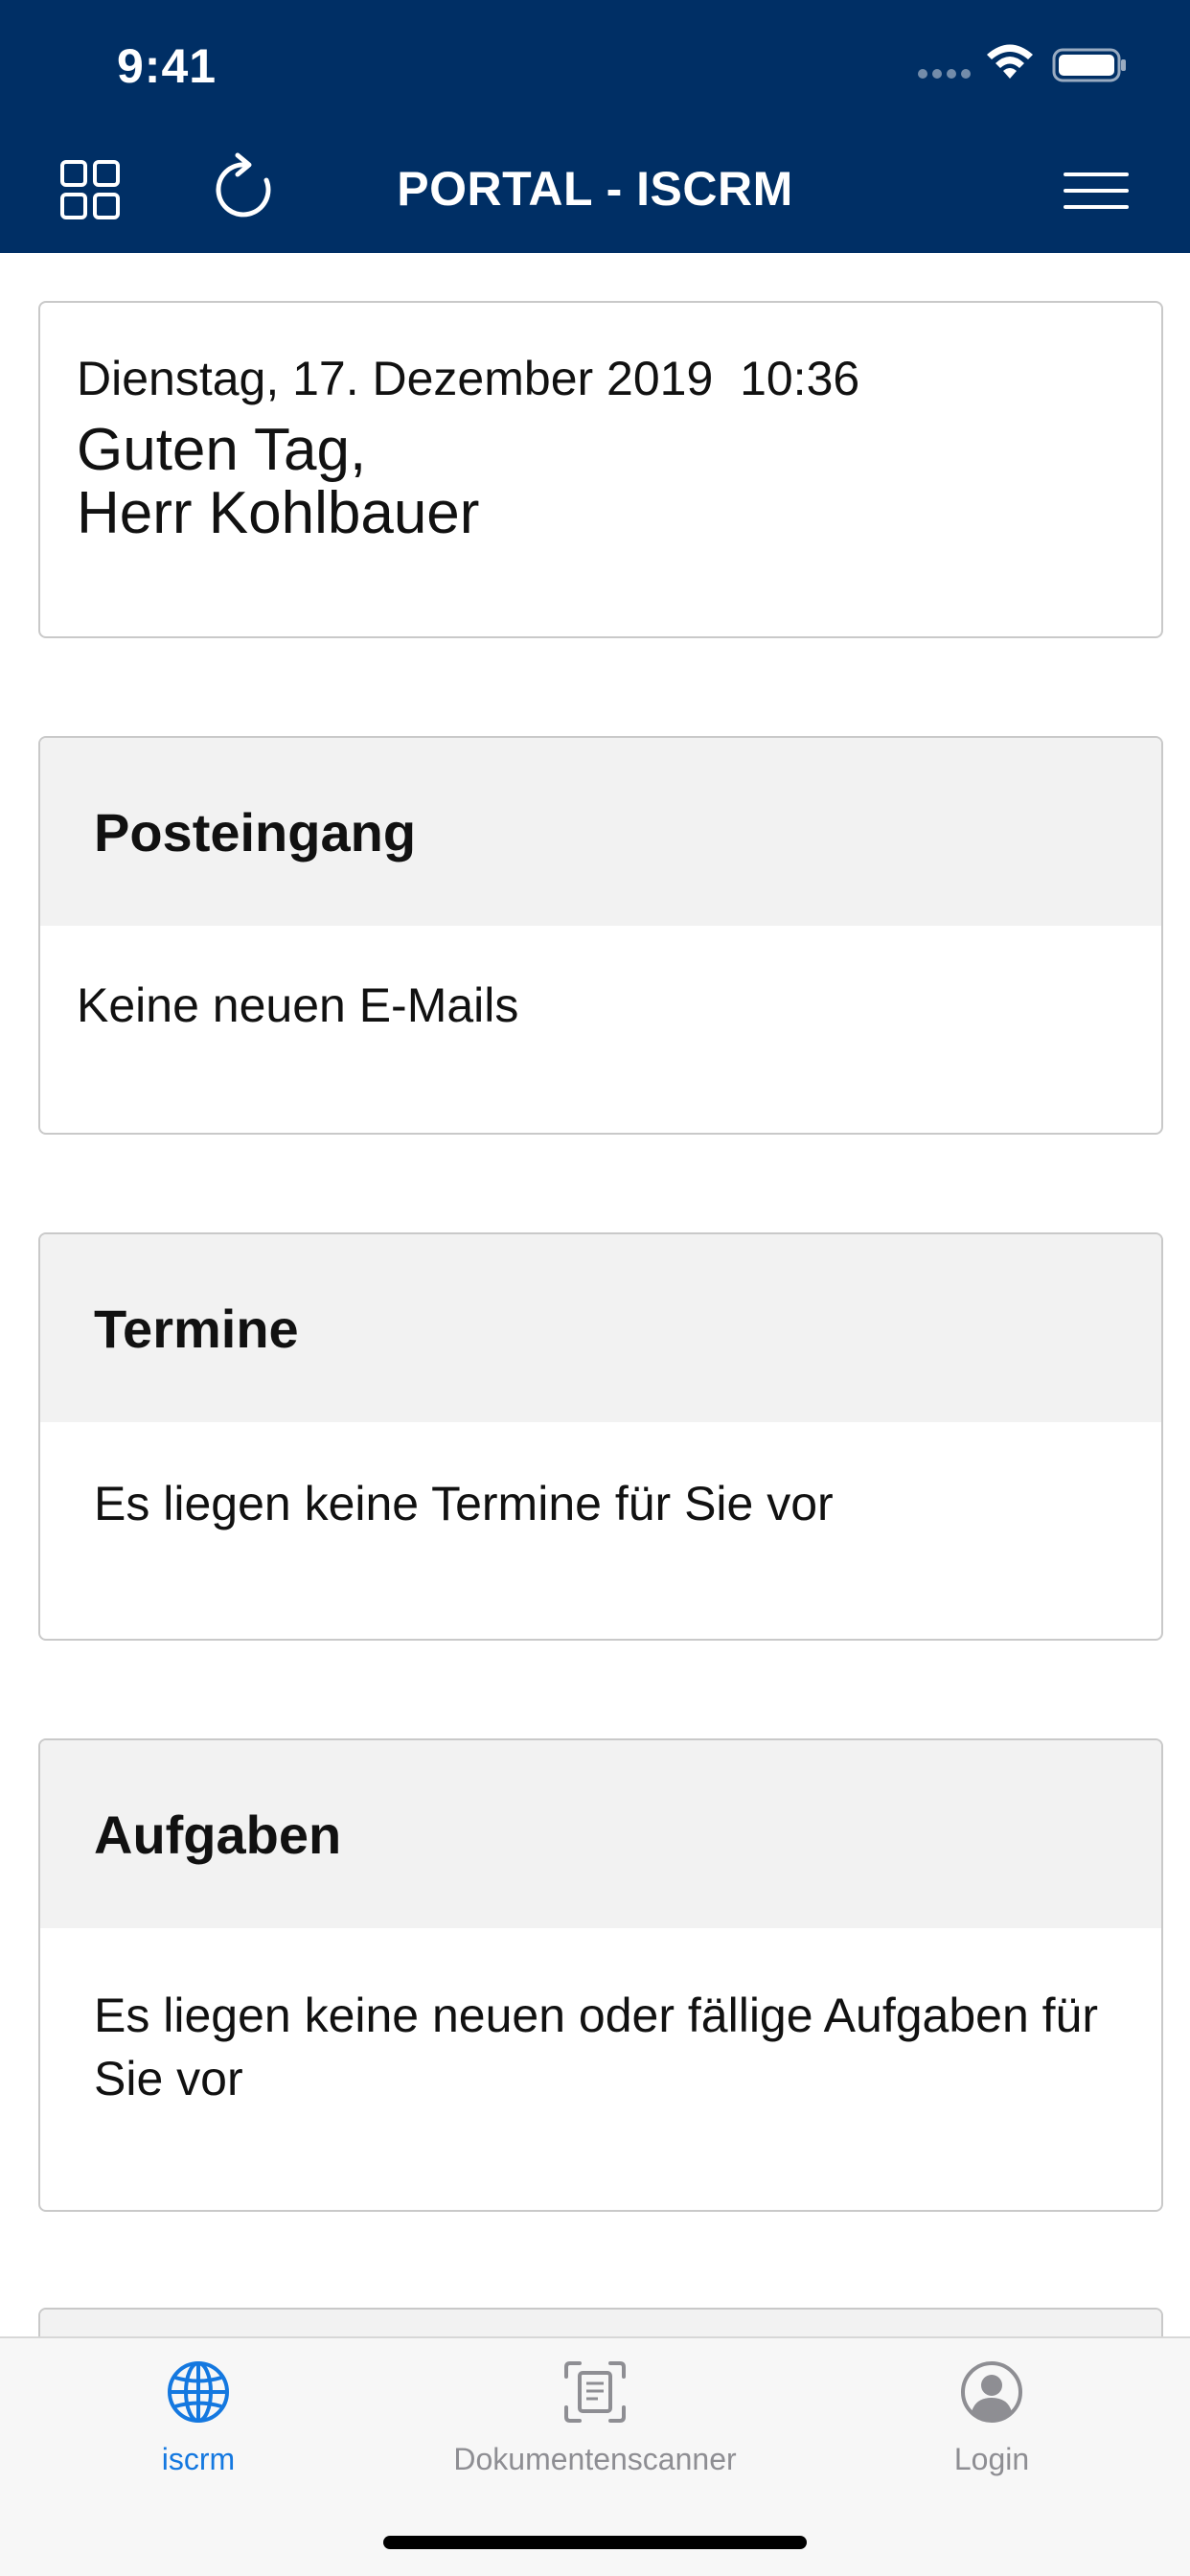 Image resolution: width=1190 pixels, height=2576 pixels. What do you see at coordinates (197, 1329) in the screenshot?
I see `appointments-card-title: Termine` at bounding box center [197, 1329].